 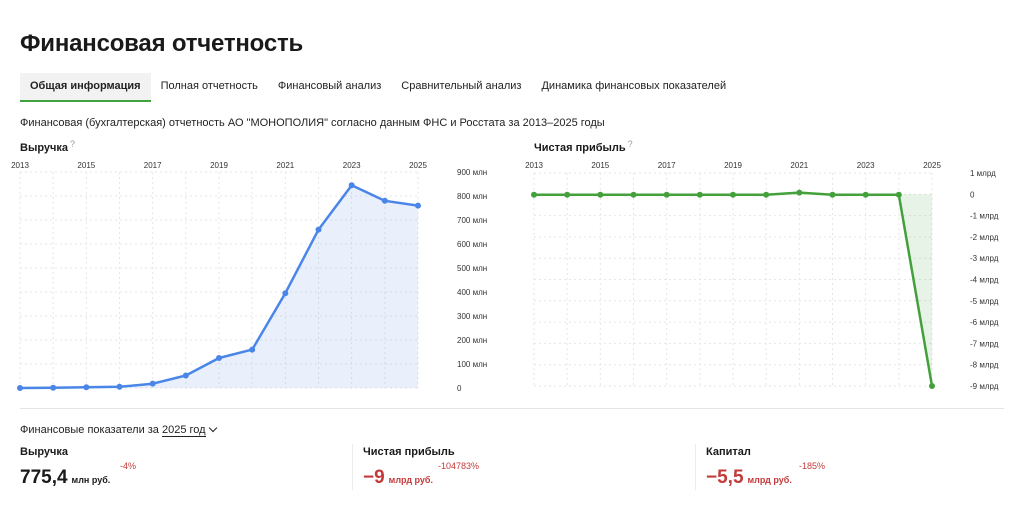 I want to click on period-selector: Финансовые показатели за 2025 год, so click(x=118, y=430).